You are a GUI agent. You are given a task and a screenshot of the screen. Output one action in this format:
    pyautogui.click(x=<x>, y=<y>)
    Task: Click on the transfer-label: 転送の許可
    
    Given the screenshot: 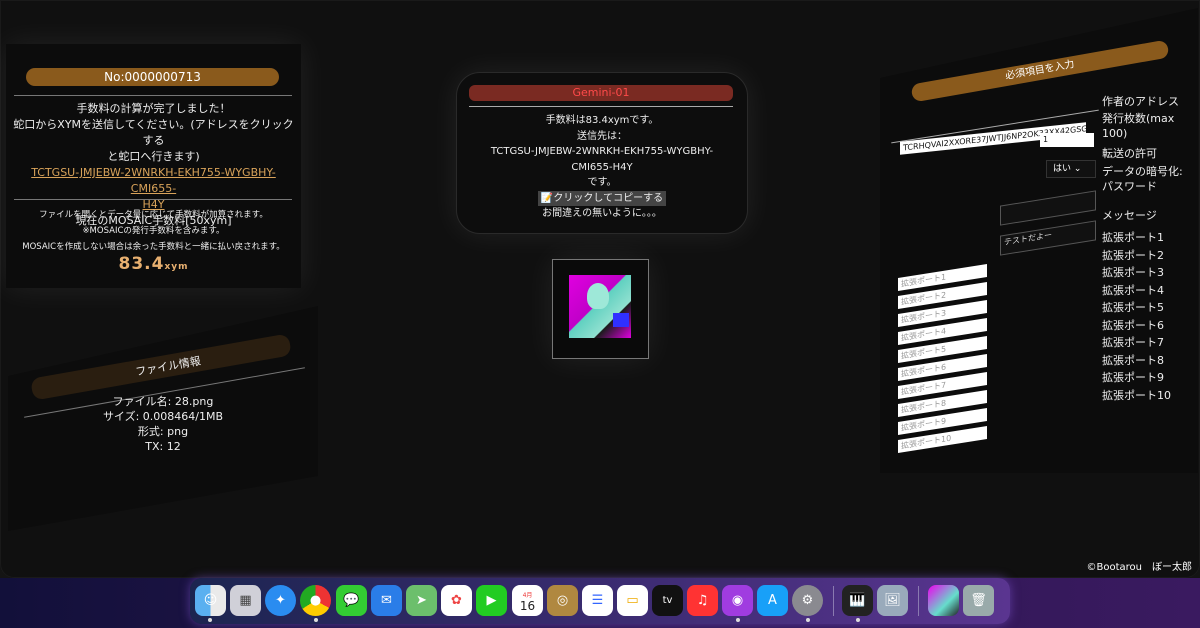 What is the action you would take?
    pyautogui.click(x=1129, y=153)
    